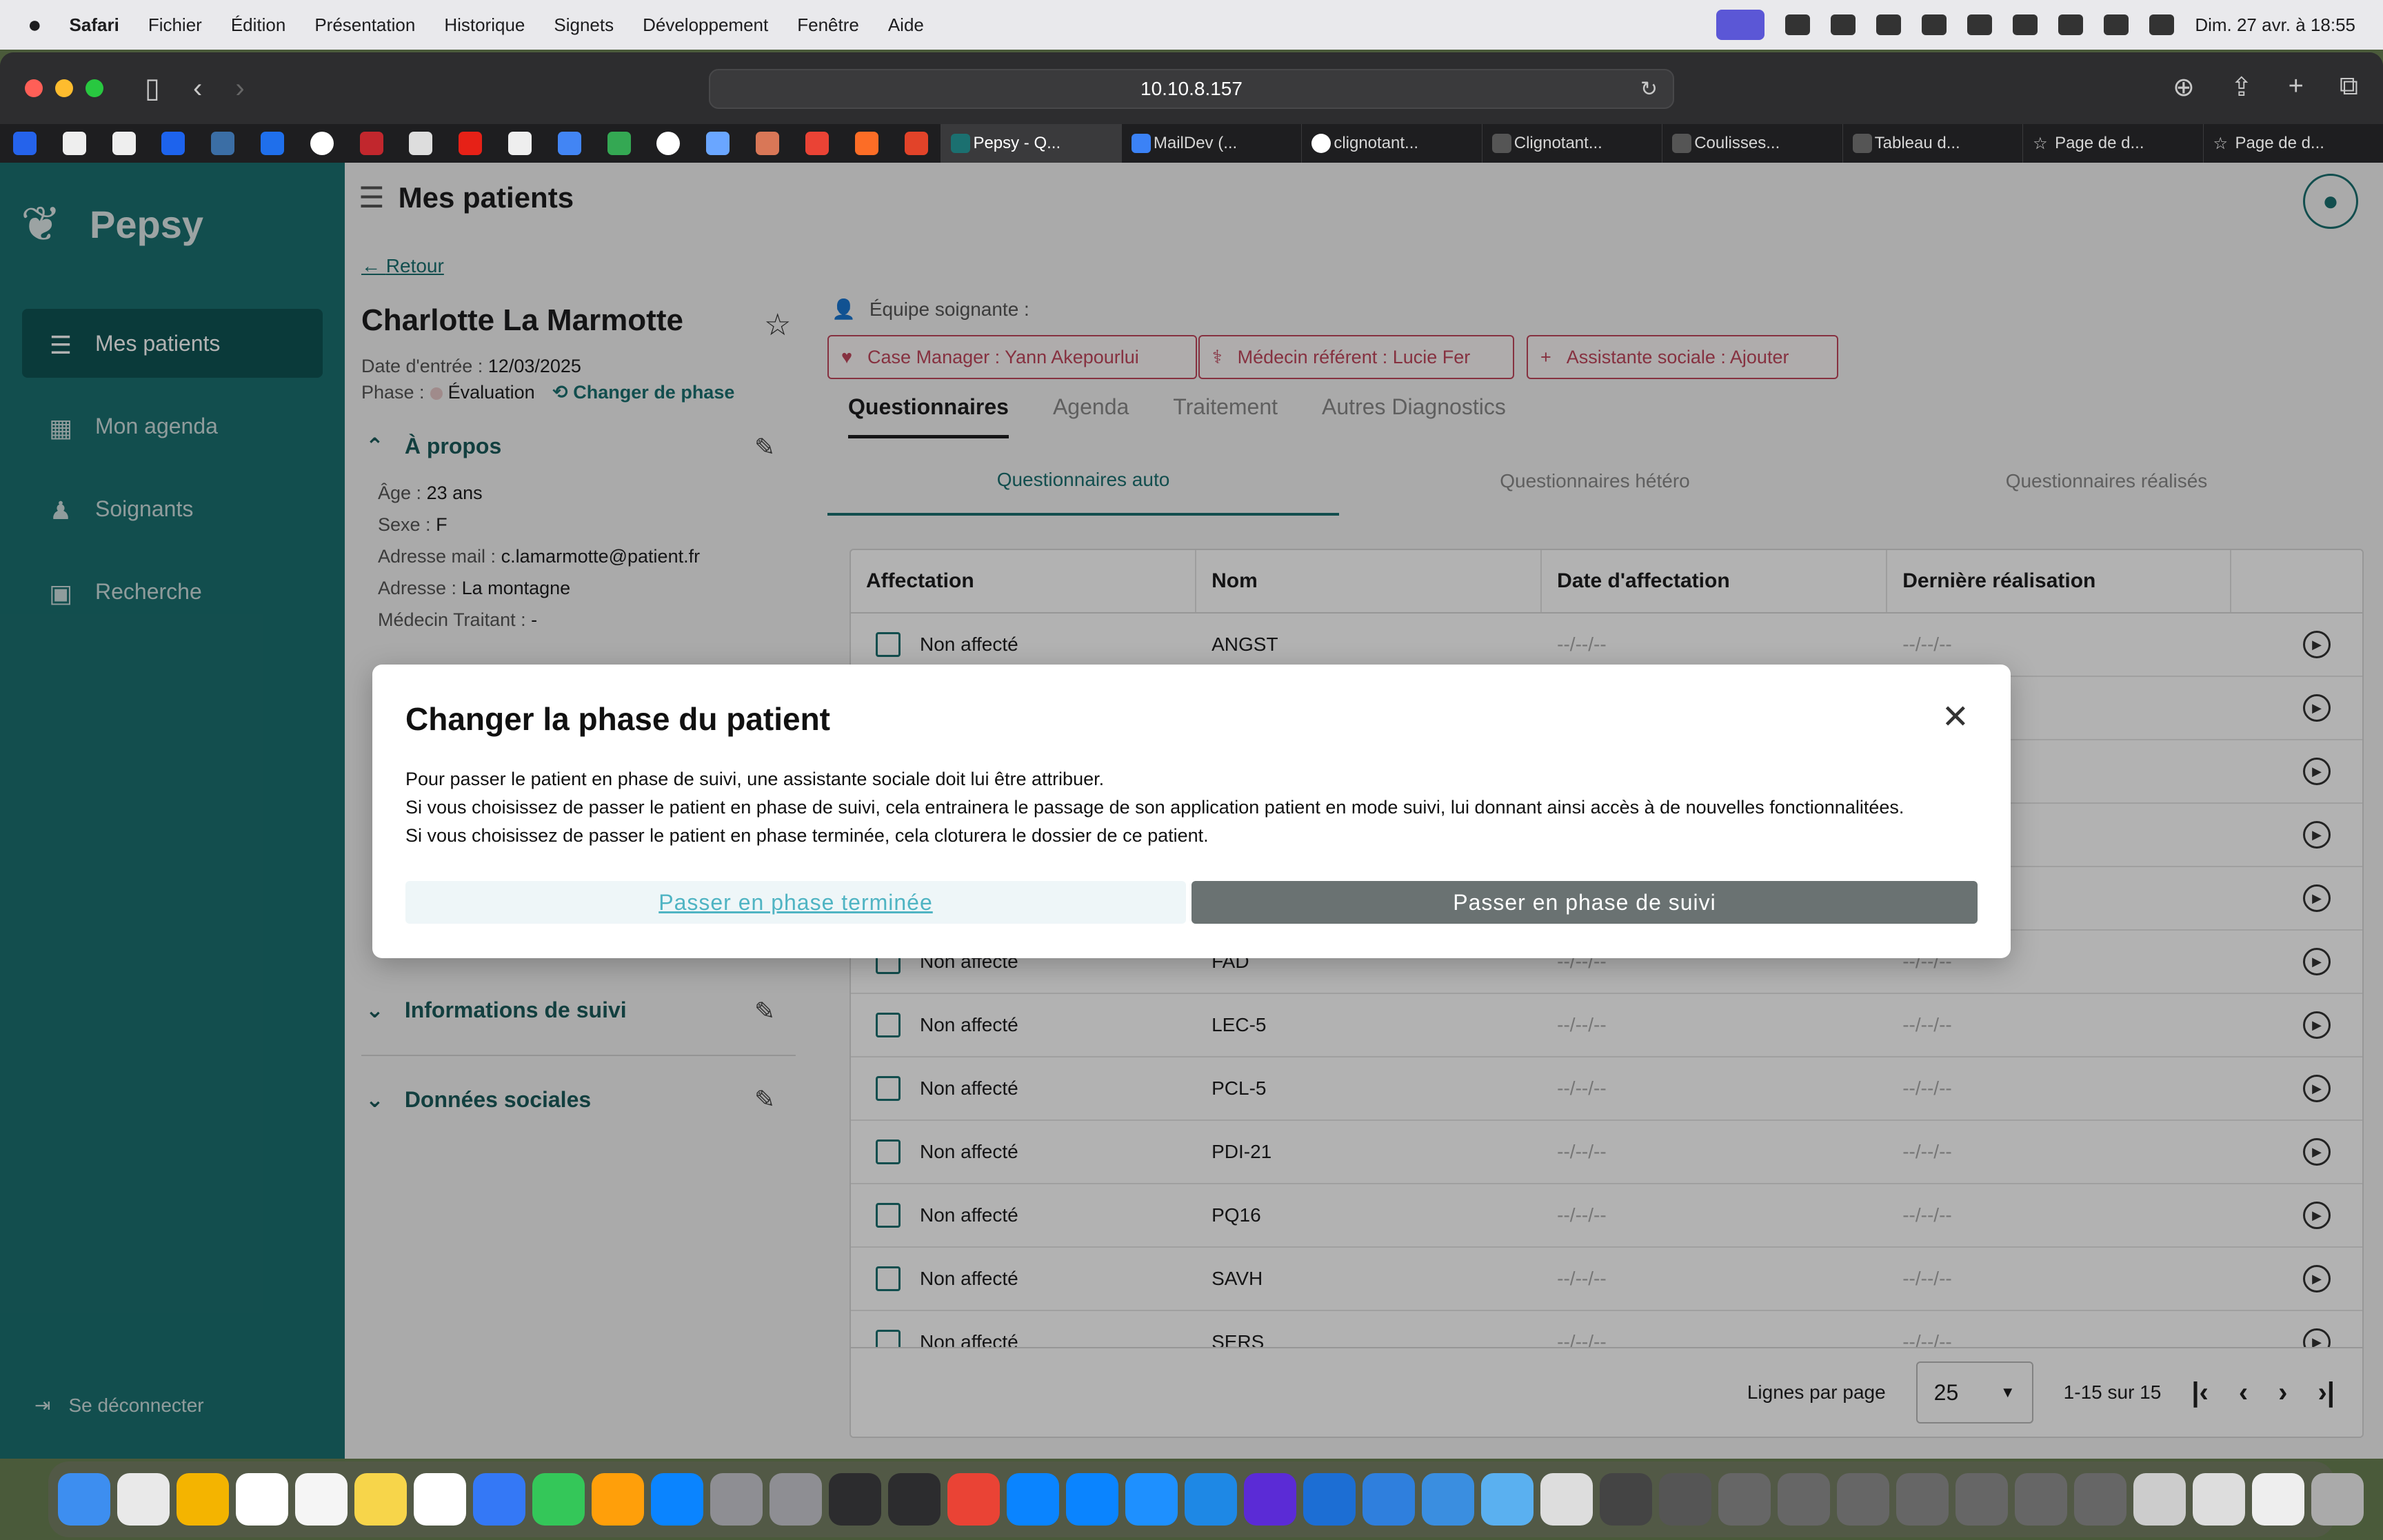 The height and width of the screenshot is (1540, 2383). Describe the element at coordinates (1955, 717) in the screenshot. I see `close-icon: ✕` at that location.